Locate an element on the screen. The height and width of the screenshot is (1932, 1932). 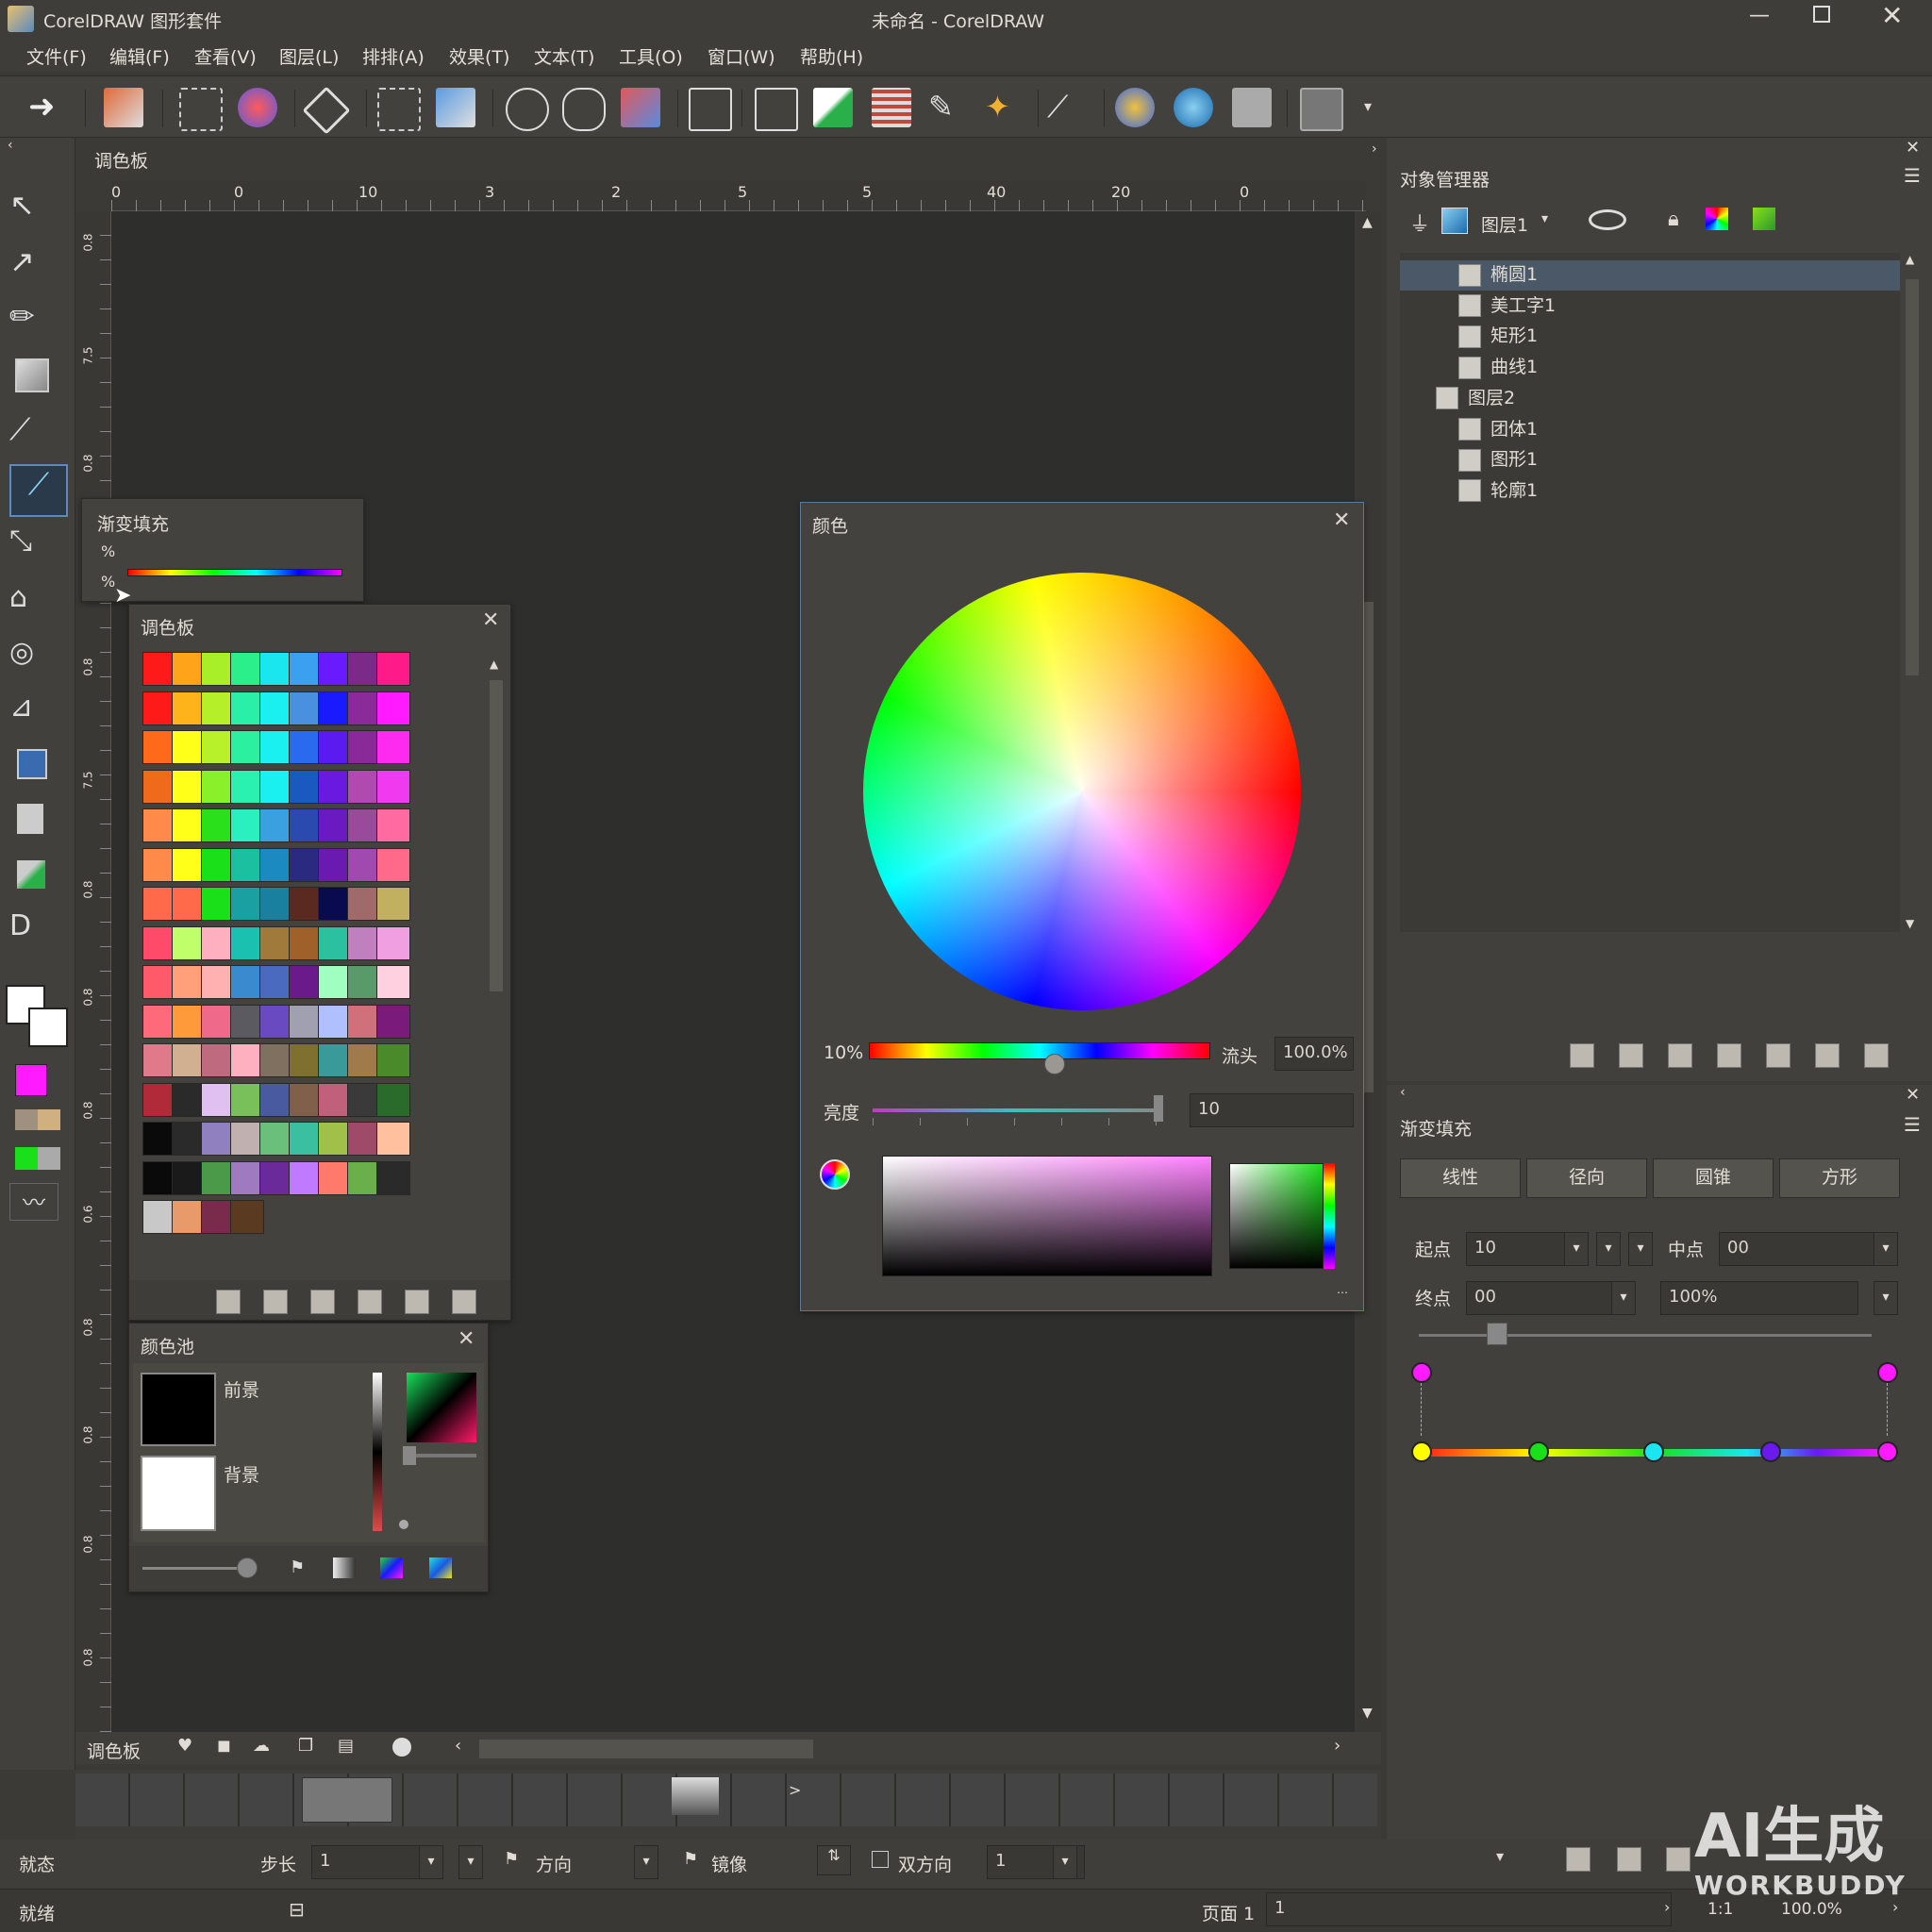
fill-icon: ◼ is located at coordinates (224, 1746).